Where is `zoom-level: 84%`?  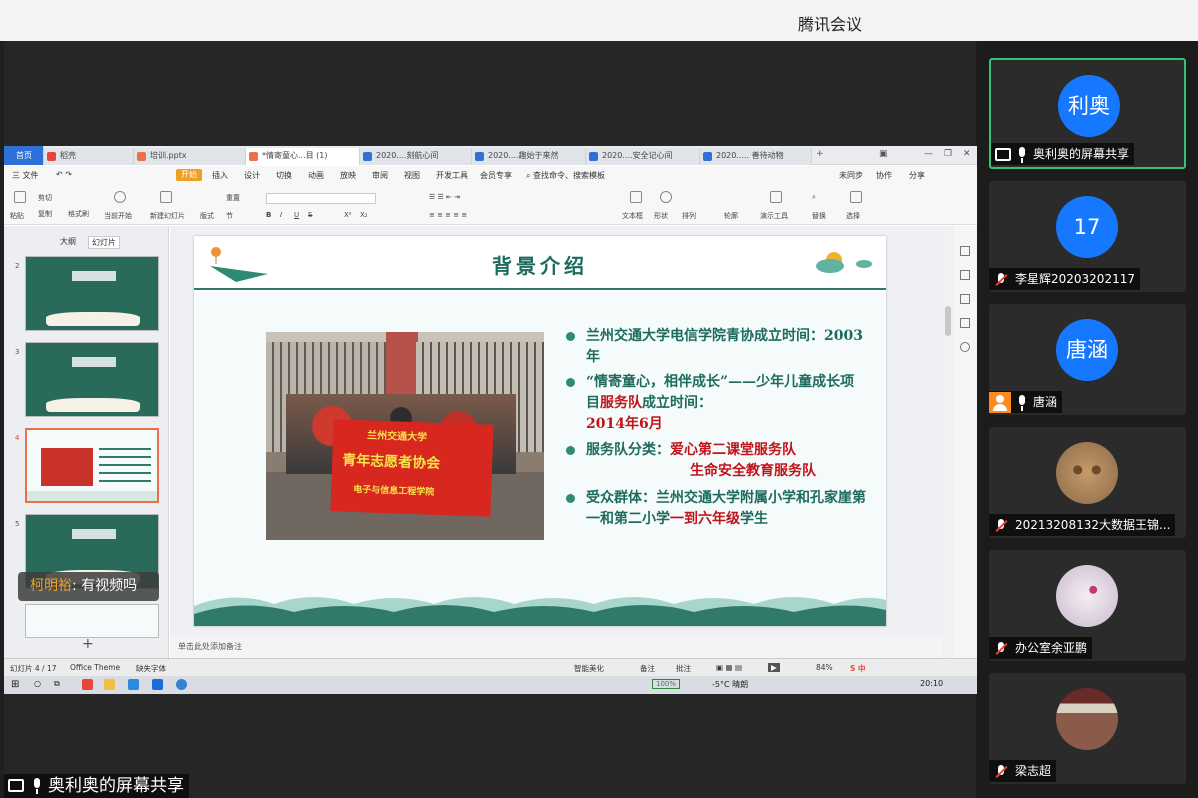 zoom-level: 84% is located at coordinates (824, 667).